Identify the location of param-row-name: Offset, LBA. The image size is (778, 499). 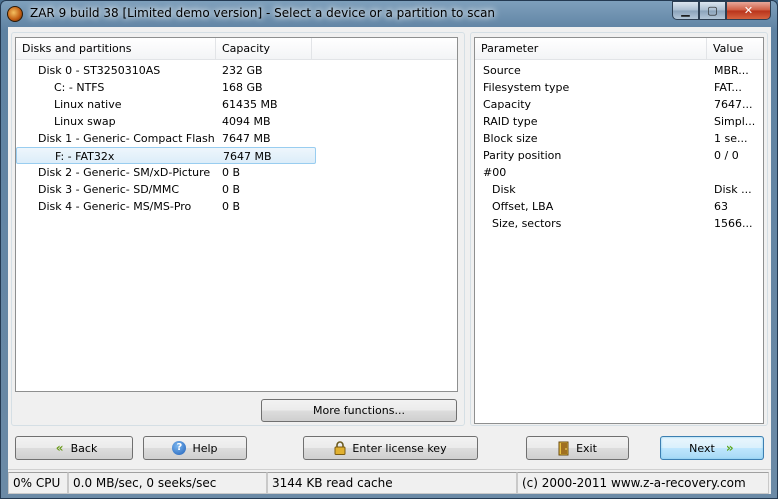
(523, 206).